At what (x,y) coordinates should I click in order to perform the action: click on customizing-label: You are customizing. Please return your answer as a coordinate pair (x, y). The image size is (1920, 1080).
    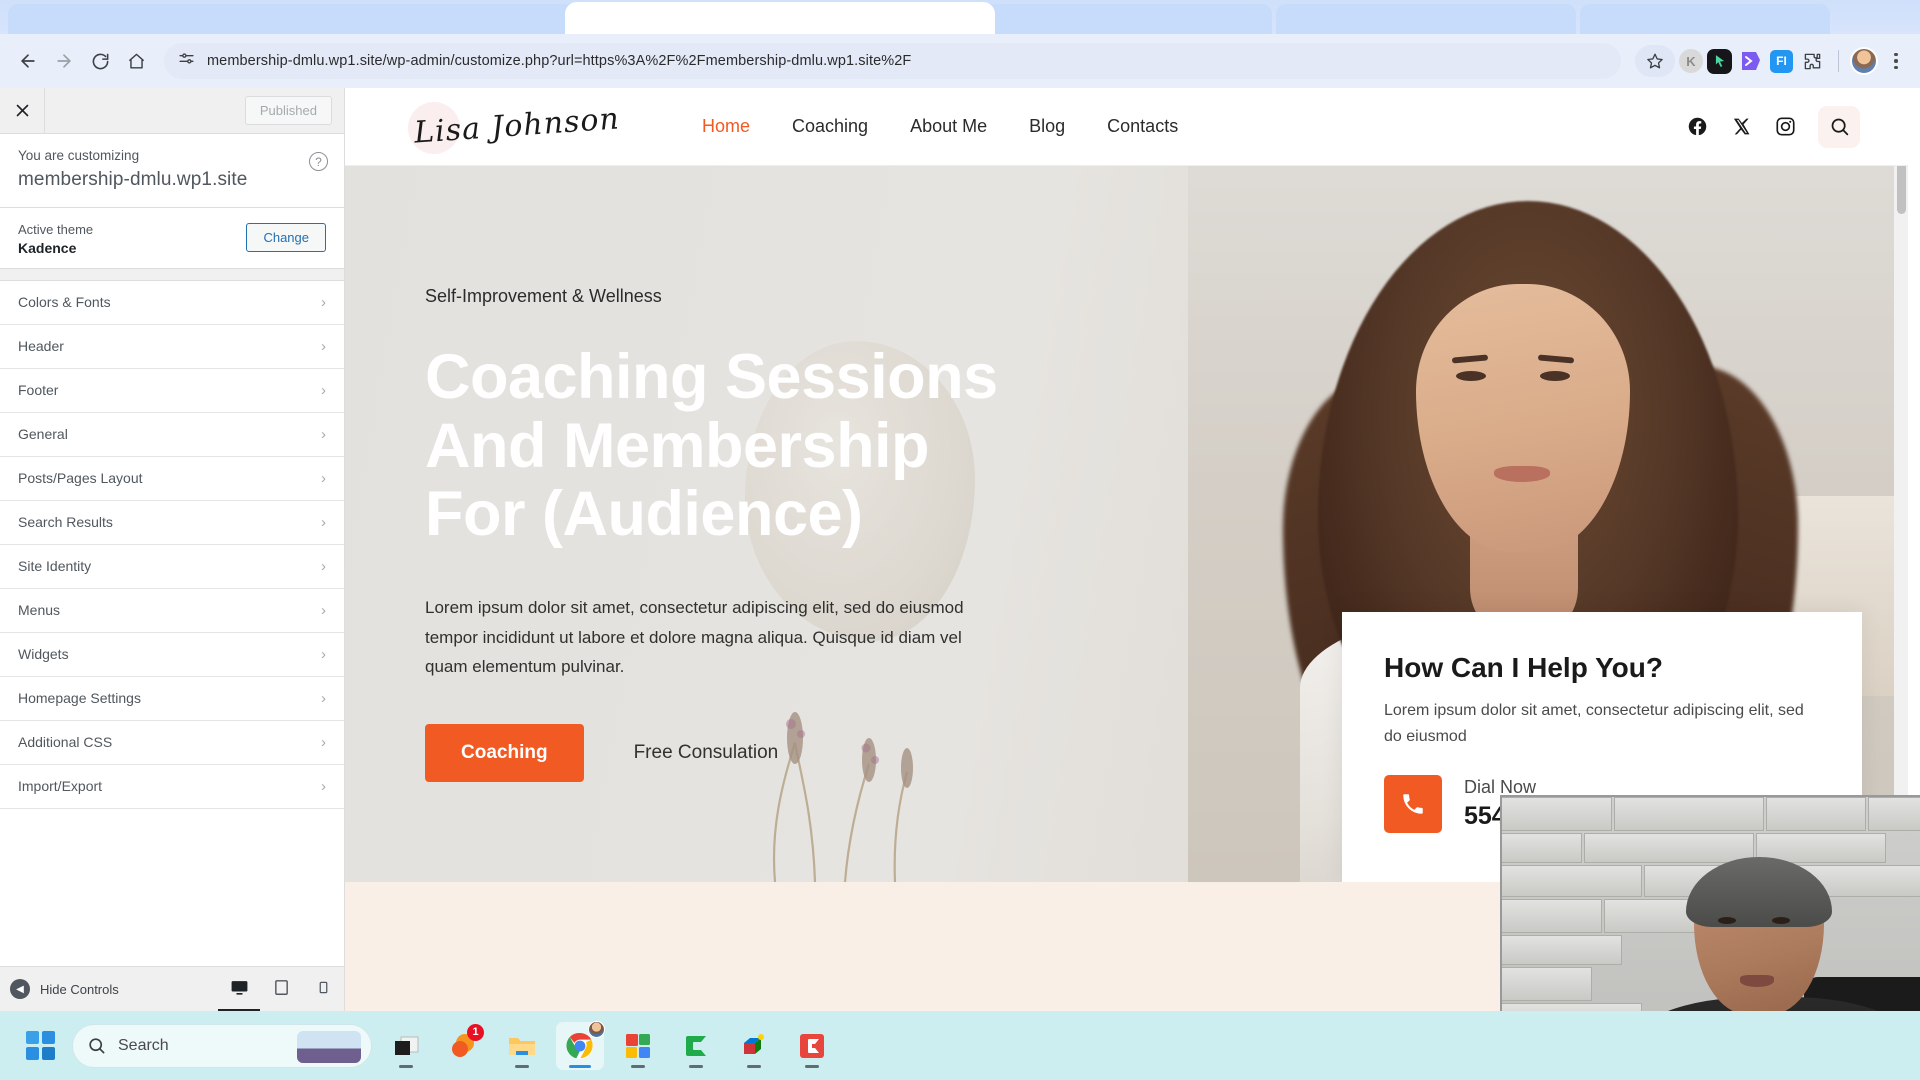
    Looking at the image, I should click on (79, 155).